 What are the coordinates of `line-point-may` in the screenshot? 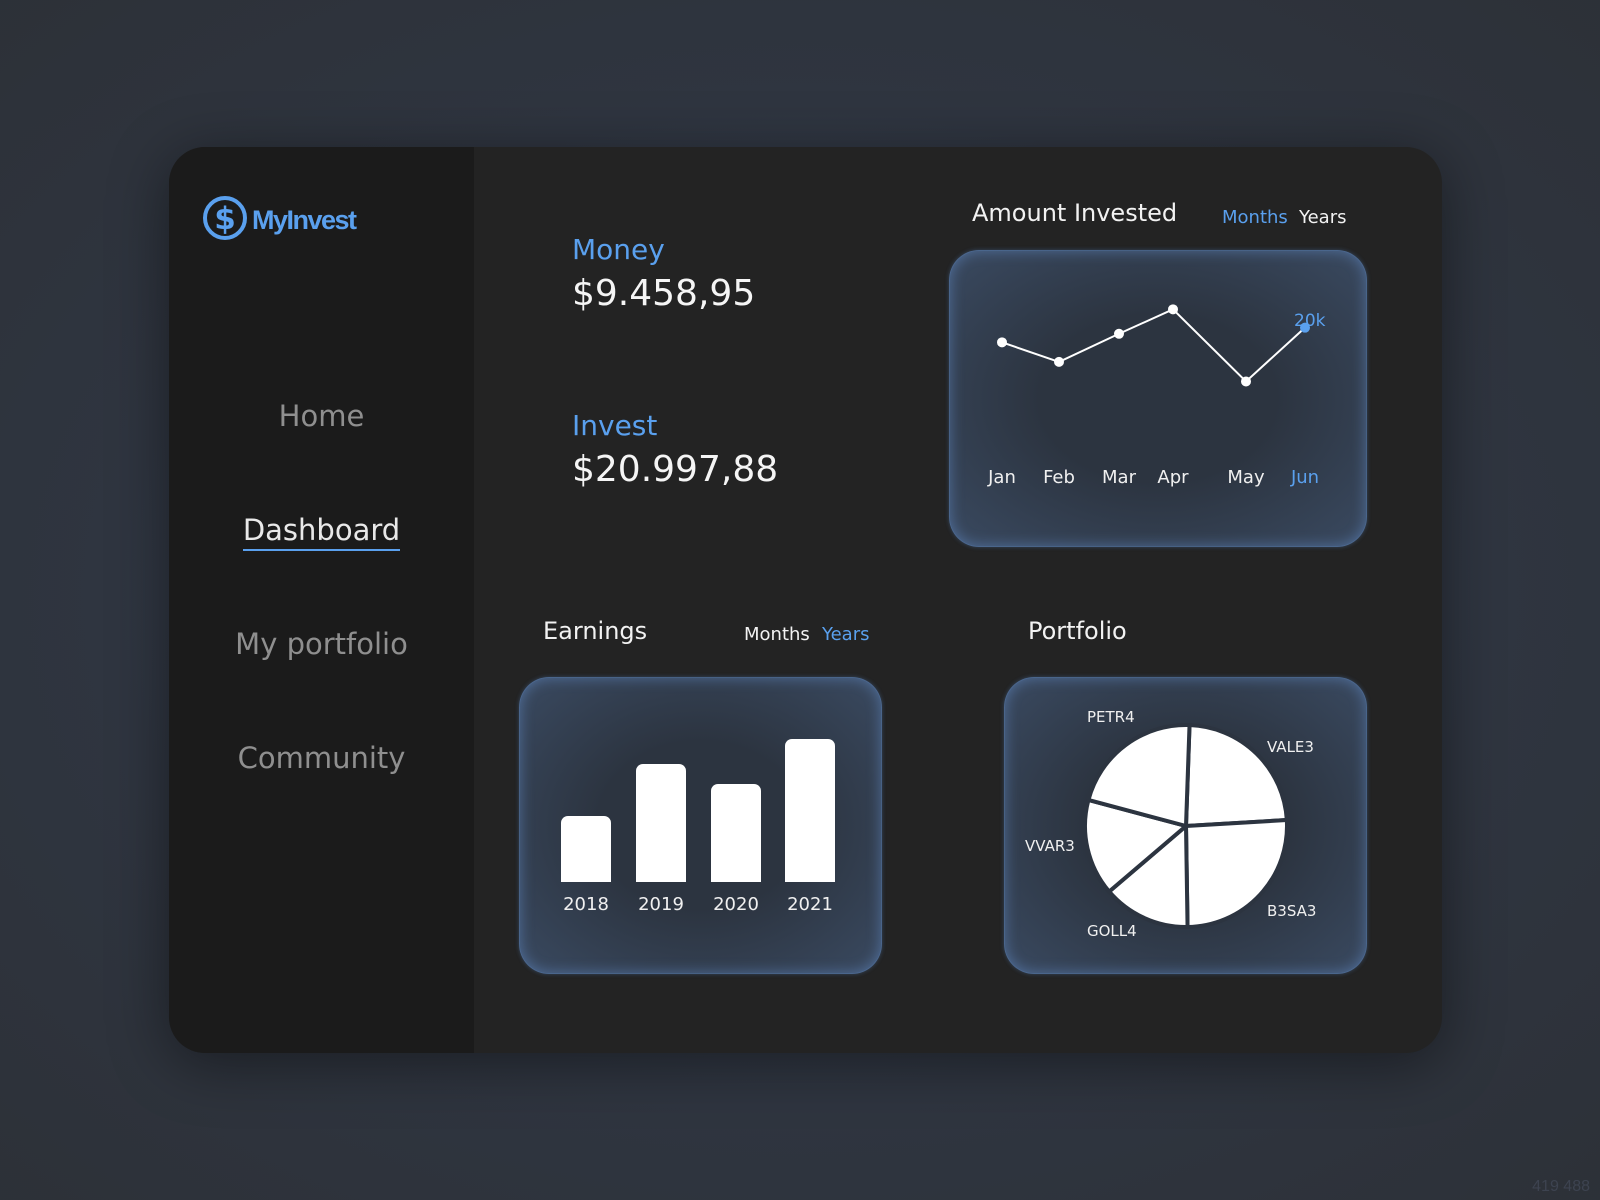 It's located at (1246, 381).